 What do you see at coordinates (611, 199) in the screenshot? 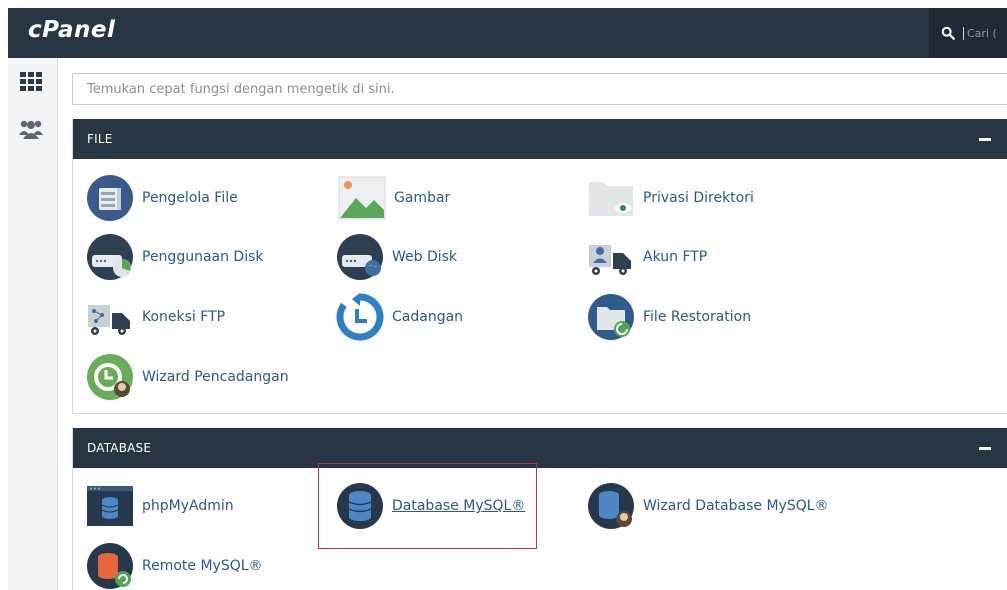
I see `directory-privacy-icon` at bounding box center [611, 199].